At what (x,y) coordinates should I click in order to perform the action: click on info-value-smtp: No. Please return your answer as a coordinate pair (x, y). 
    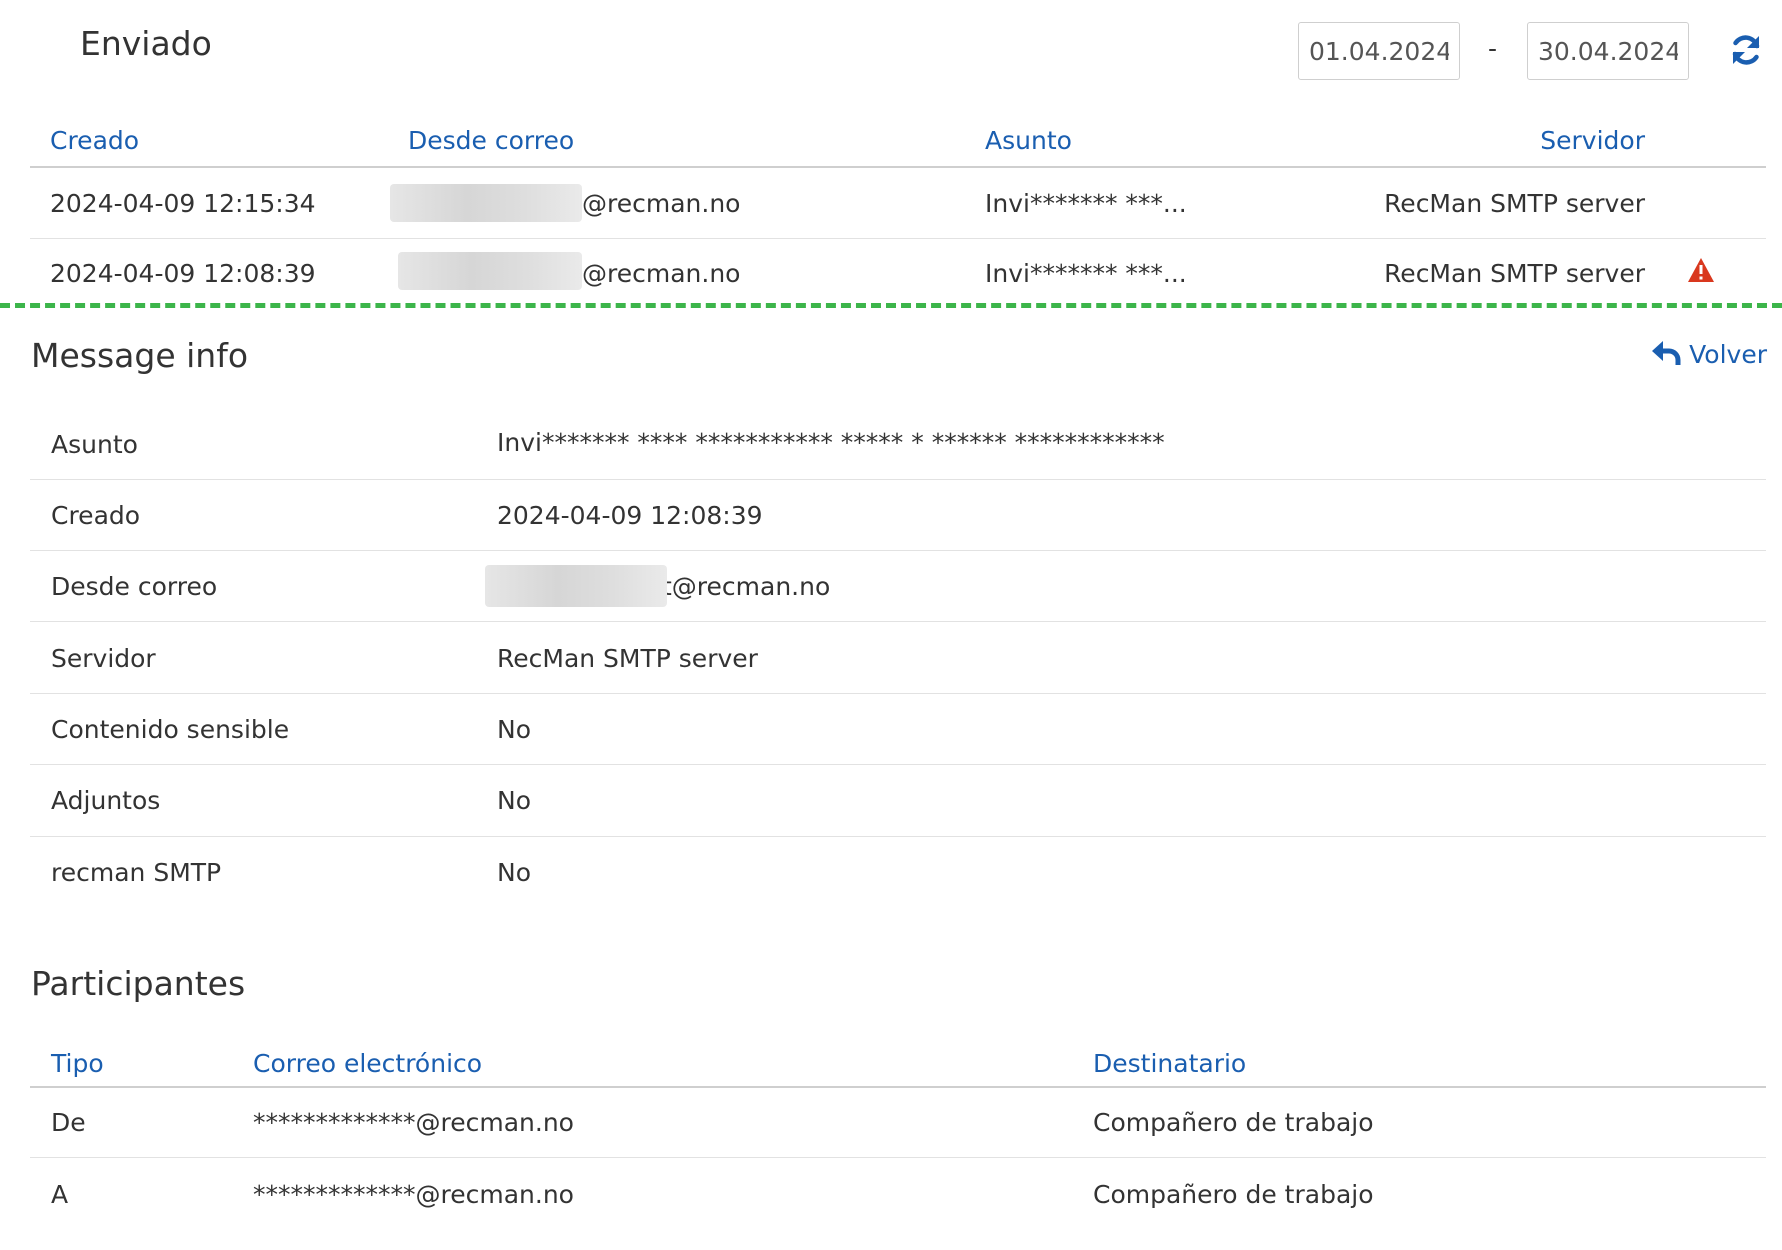
    Looking at the image, I should click on (514, 872).